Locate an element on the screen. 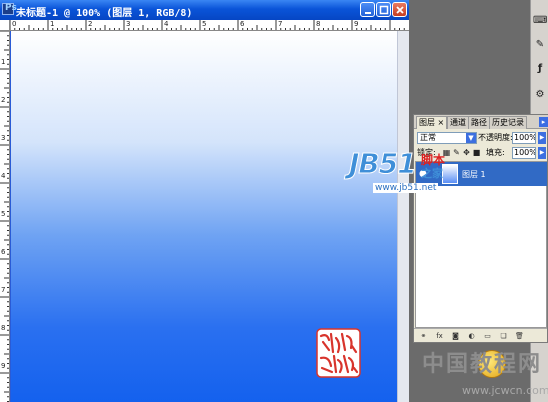 The width and height of the screenshot is (548, 402). photoshop-icon: Ps is located at coordinates (9, 9).